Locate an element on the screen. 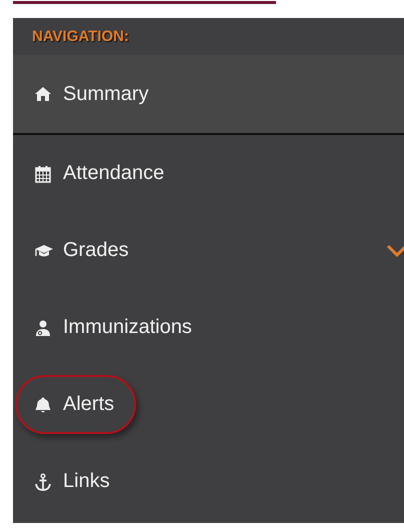 The image size is (404, 530). highlight-ring: Alerts is located at coordinates (75, 404).